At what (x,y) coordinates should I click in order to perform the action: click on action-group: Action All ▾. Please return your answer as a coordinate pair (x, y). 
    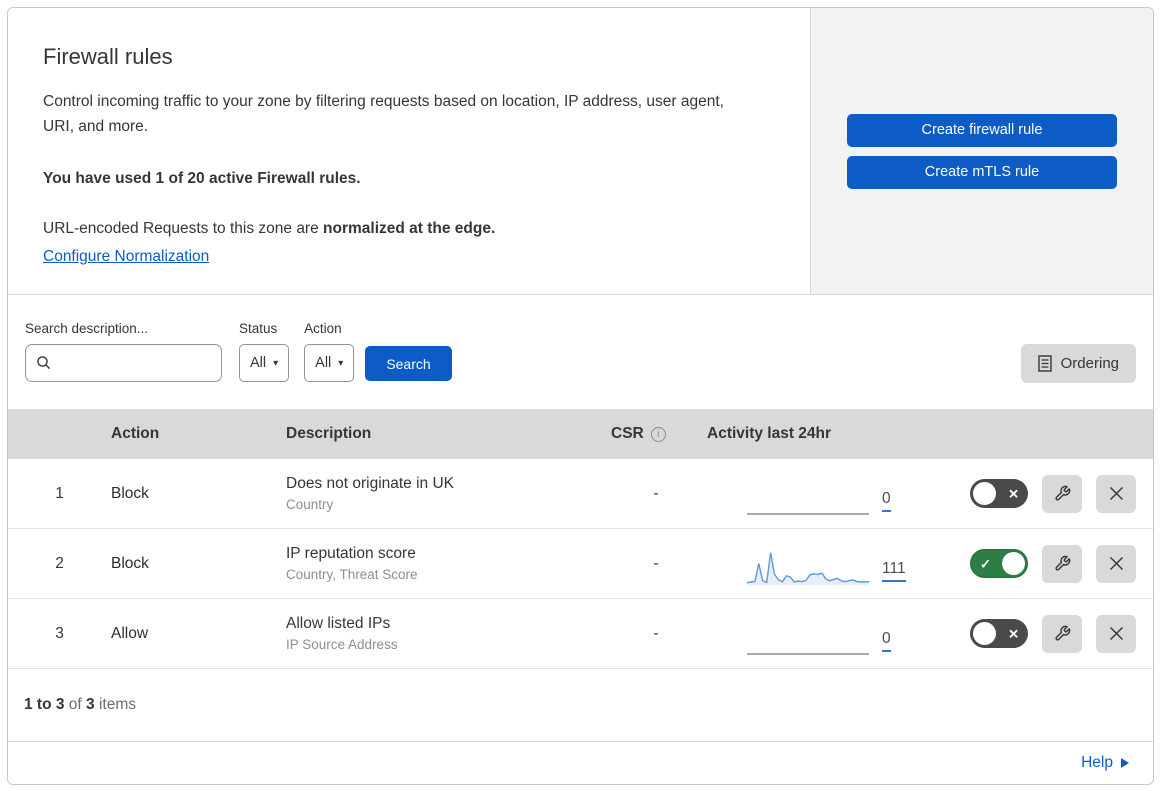
    Looking at the image, I should click on (329, 351).